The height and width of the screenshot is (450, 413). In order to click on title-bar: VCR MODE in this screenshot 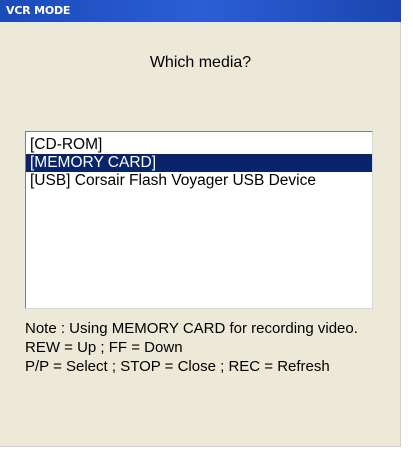, I will do `click(200, 11)`.